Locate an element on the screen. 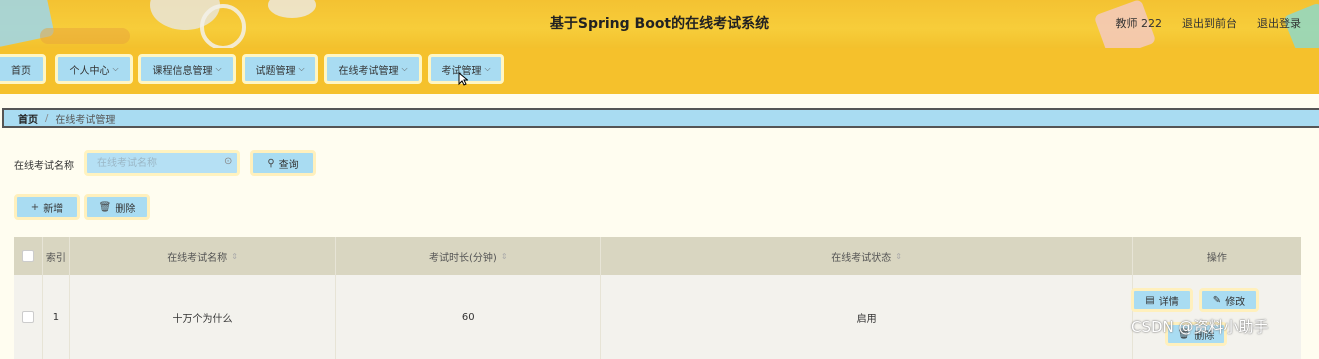 This screenshot has height=359, width=1319. detail-button-label: 详情 is located at coordinates (1168, 302).